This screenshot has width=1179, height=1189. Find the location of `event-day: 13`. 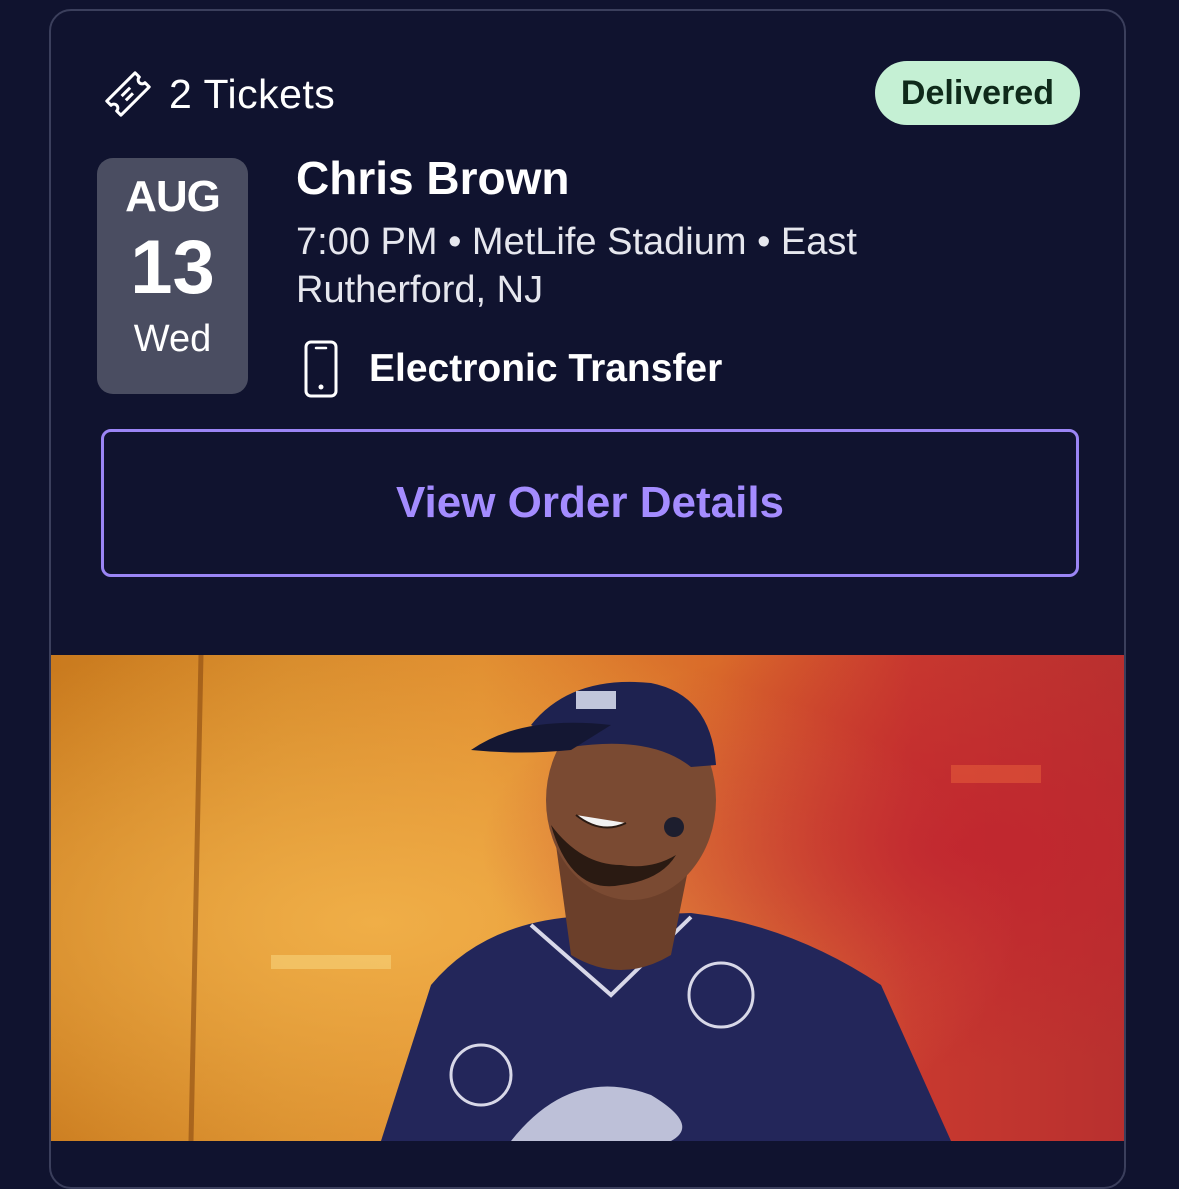

event-day: 13 is located at coordinates (172, 267).